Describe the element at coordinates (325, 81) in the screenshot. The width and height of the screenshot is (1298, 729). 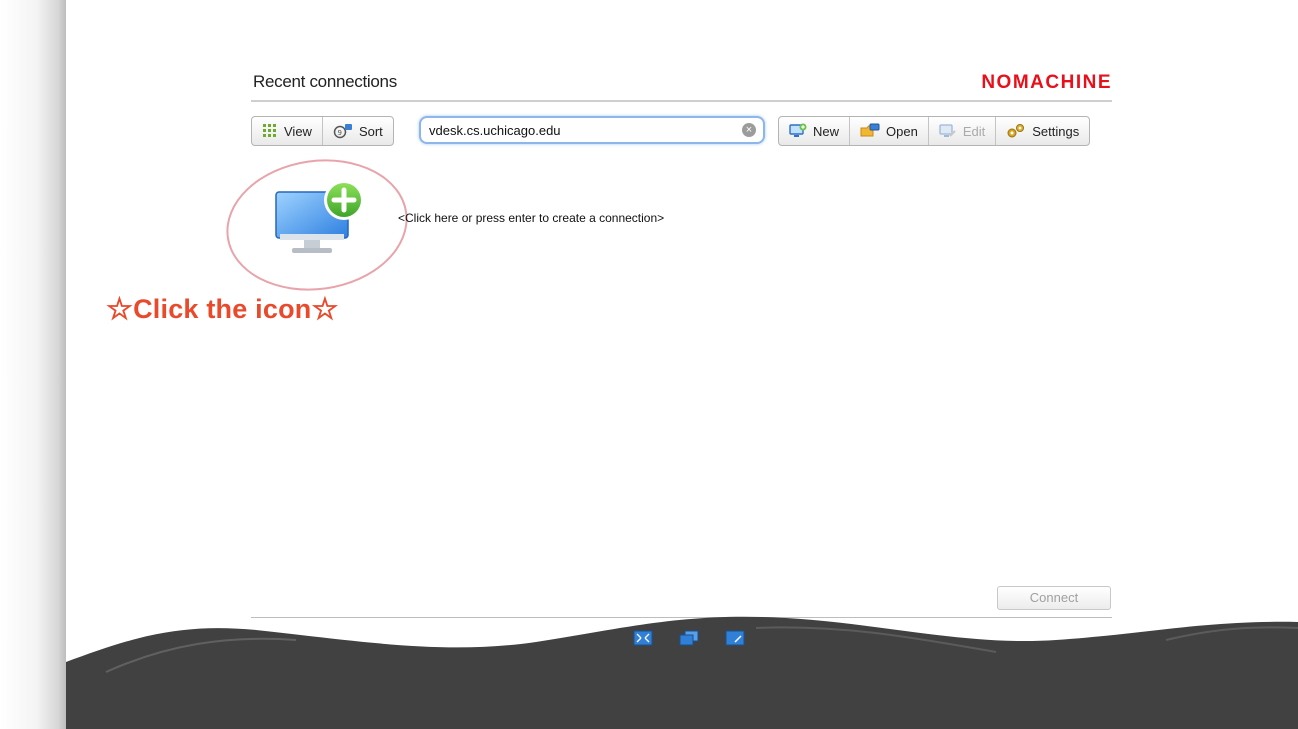
I see `page-title: Recent connections` at that location.